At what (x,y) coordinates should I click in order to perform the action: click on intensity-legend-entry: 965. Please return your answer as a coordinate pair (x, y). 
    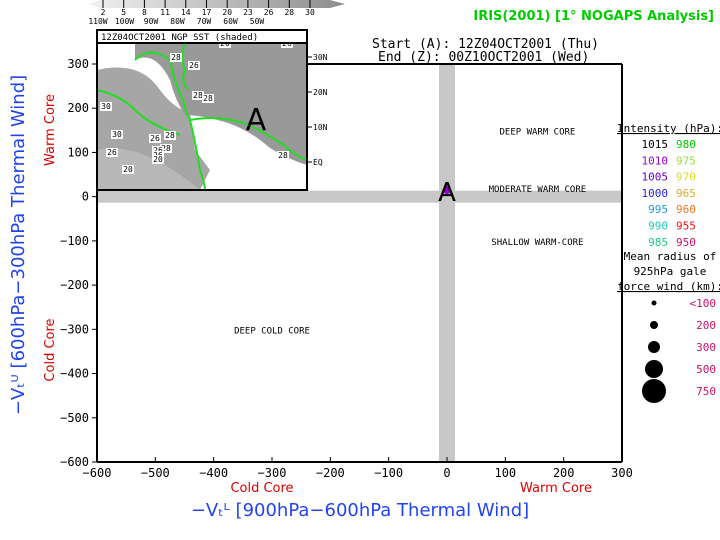
    Looking at the image, I should click on (686, 193).